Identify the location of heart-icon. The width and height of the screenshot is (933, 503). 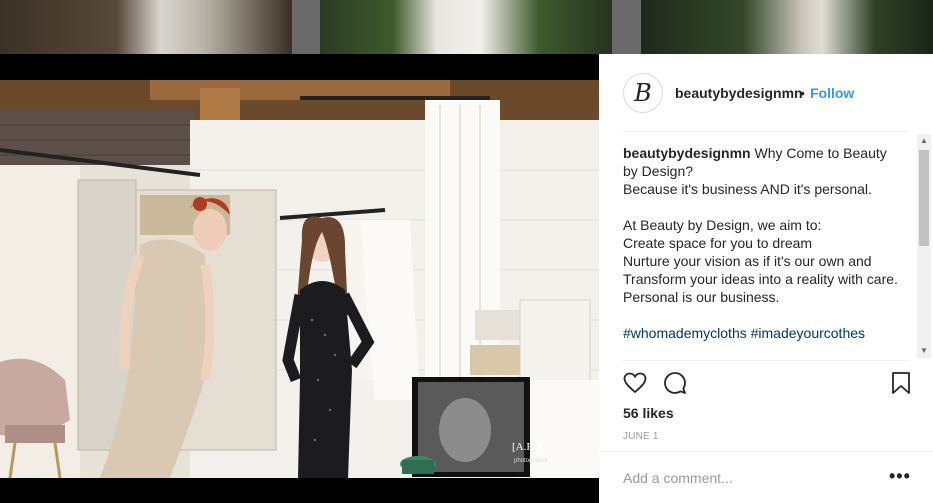
(635, 383).